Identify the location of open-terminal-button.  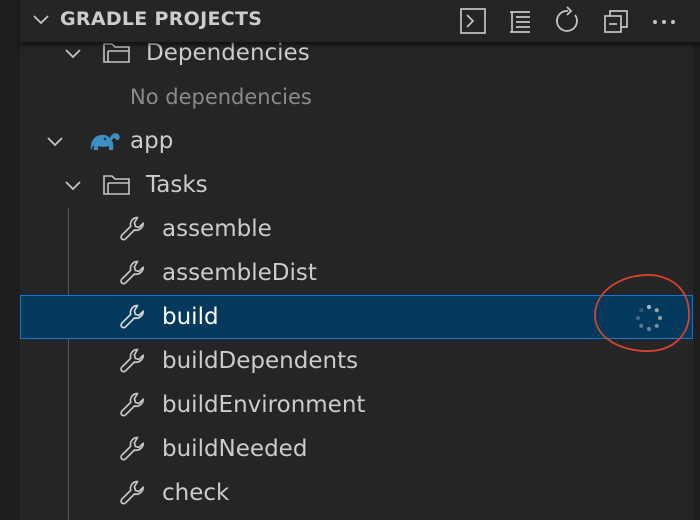
(473, 21).